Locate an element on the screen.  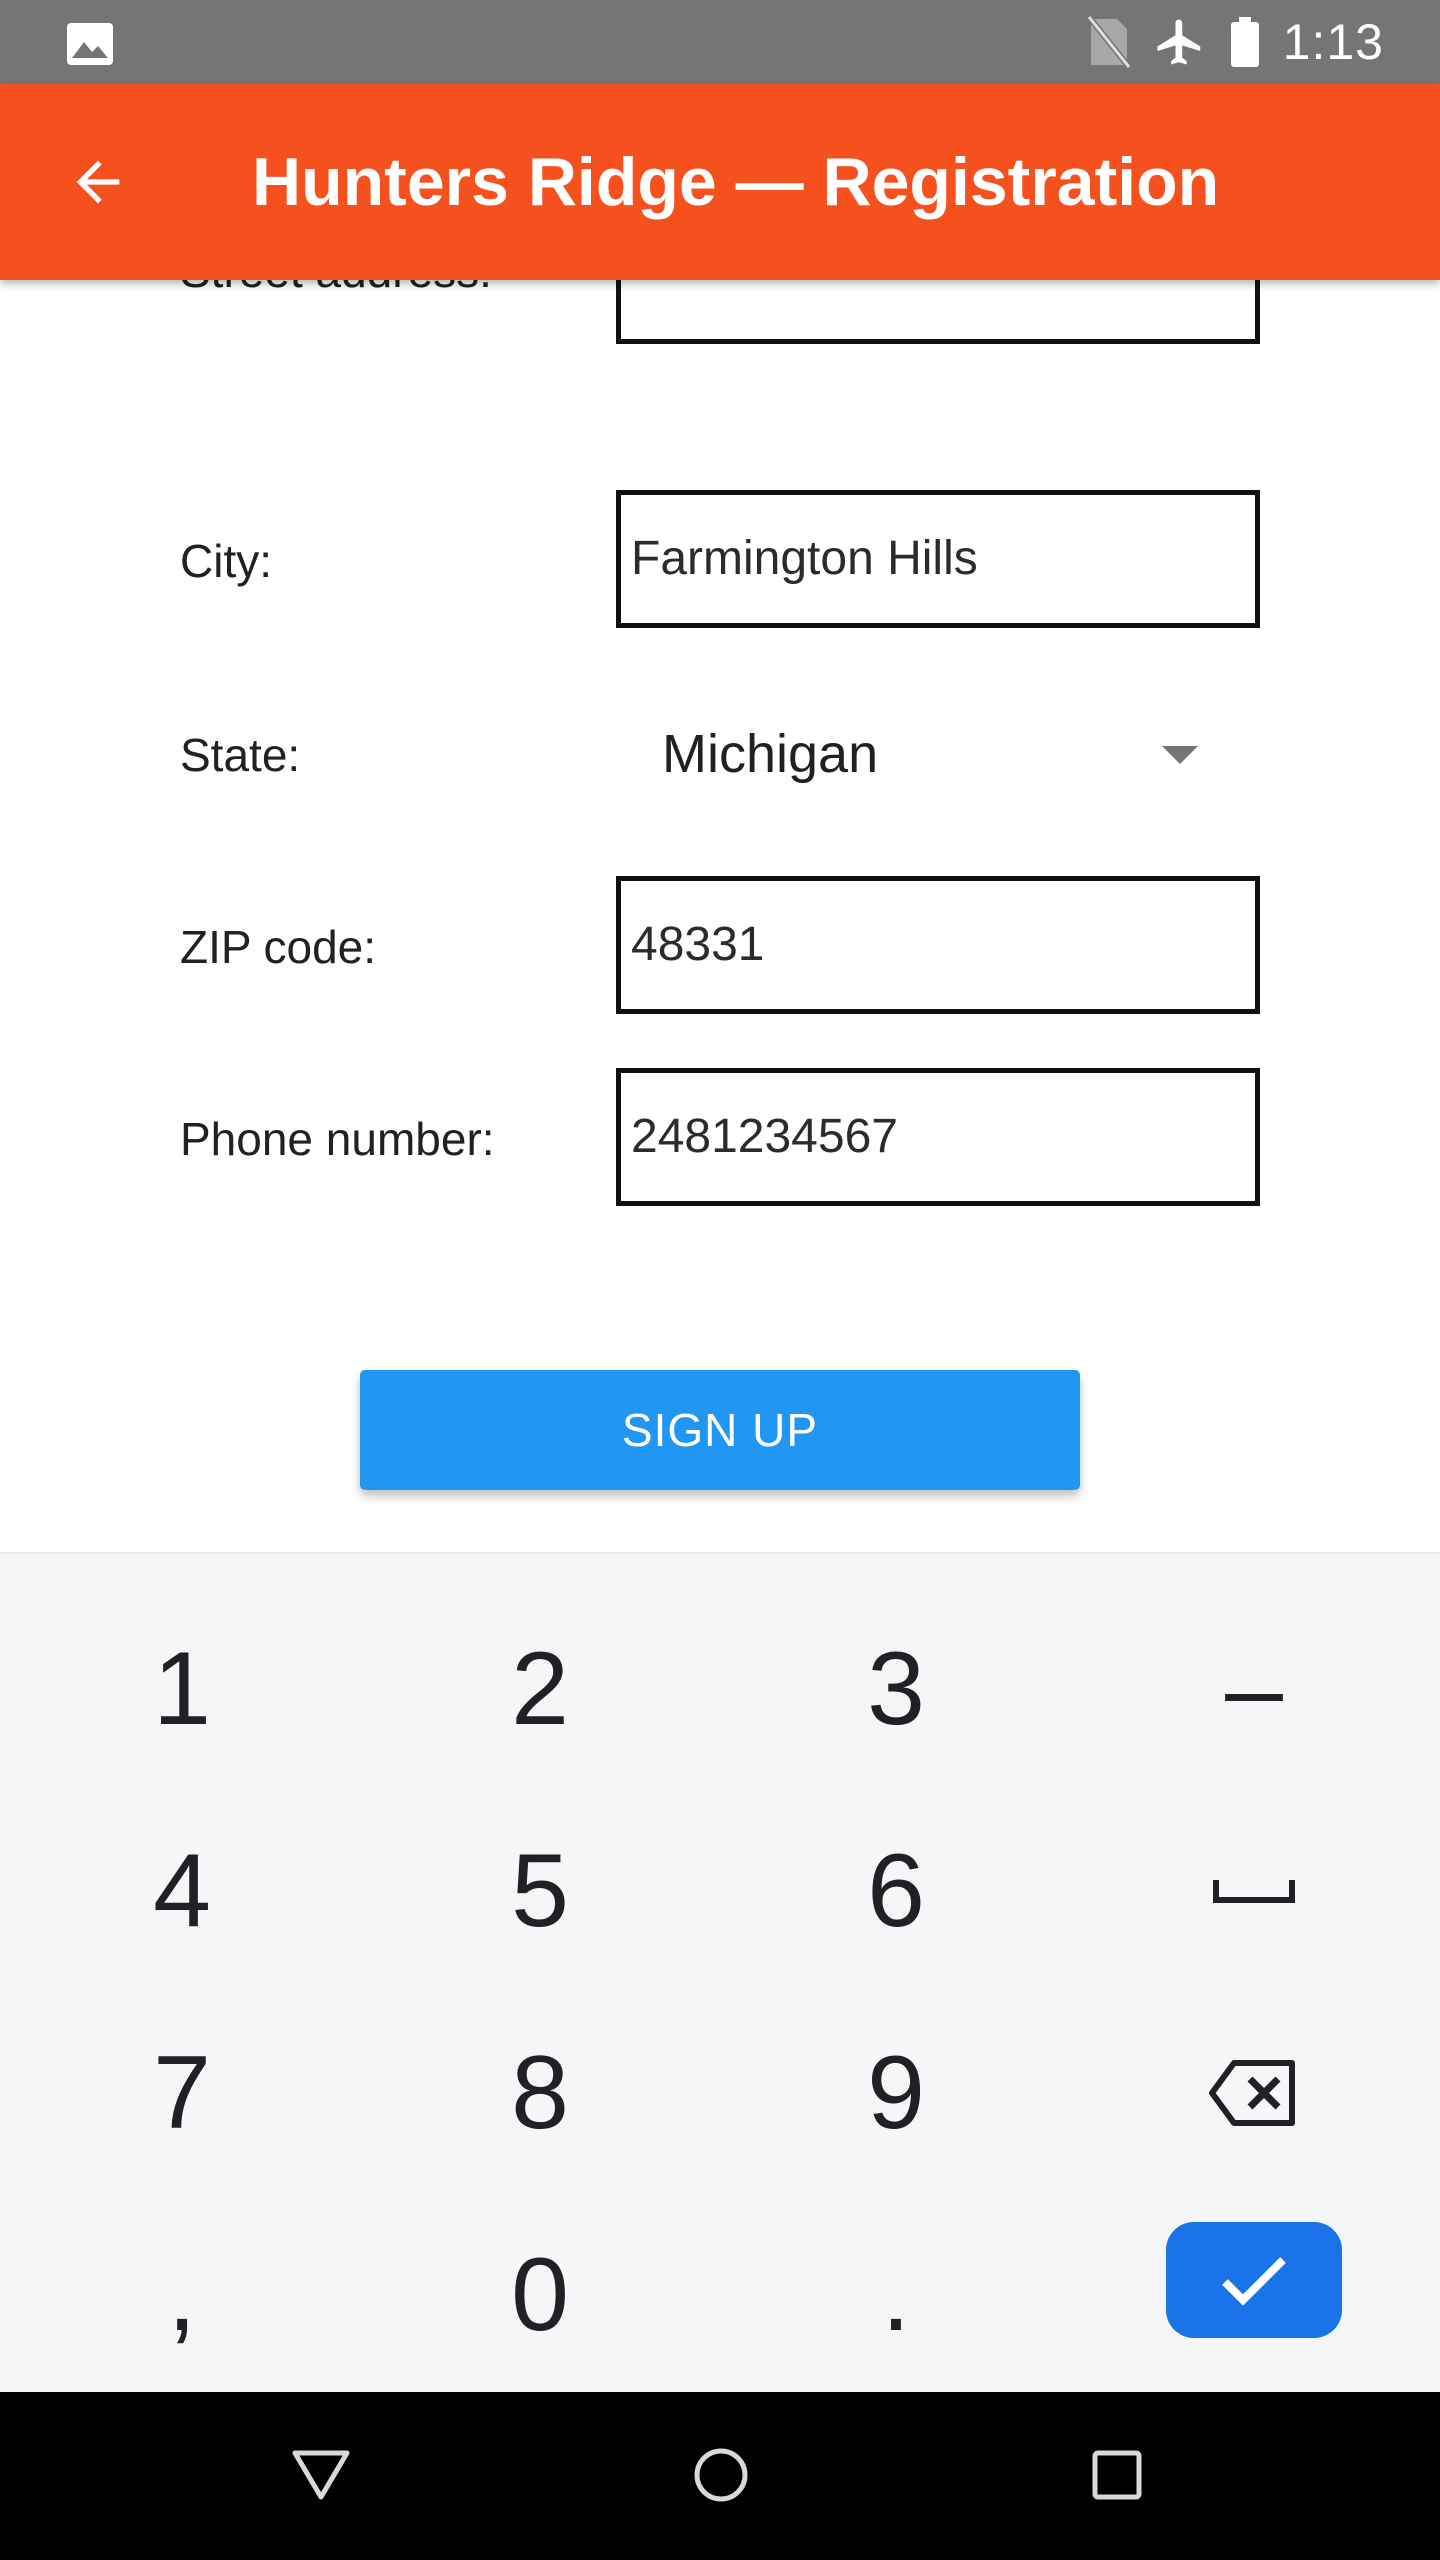
zip-label: ZIP code: is located at coordinates (278, 947).